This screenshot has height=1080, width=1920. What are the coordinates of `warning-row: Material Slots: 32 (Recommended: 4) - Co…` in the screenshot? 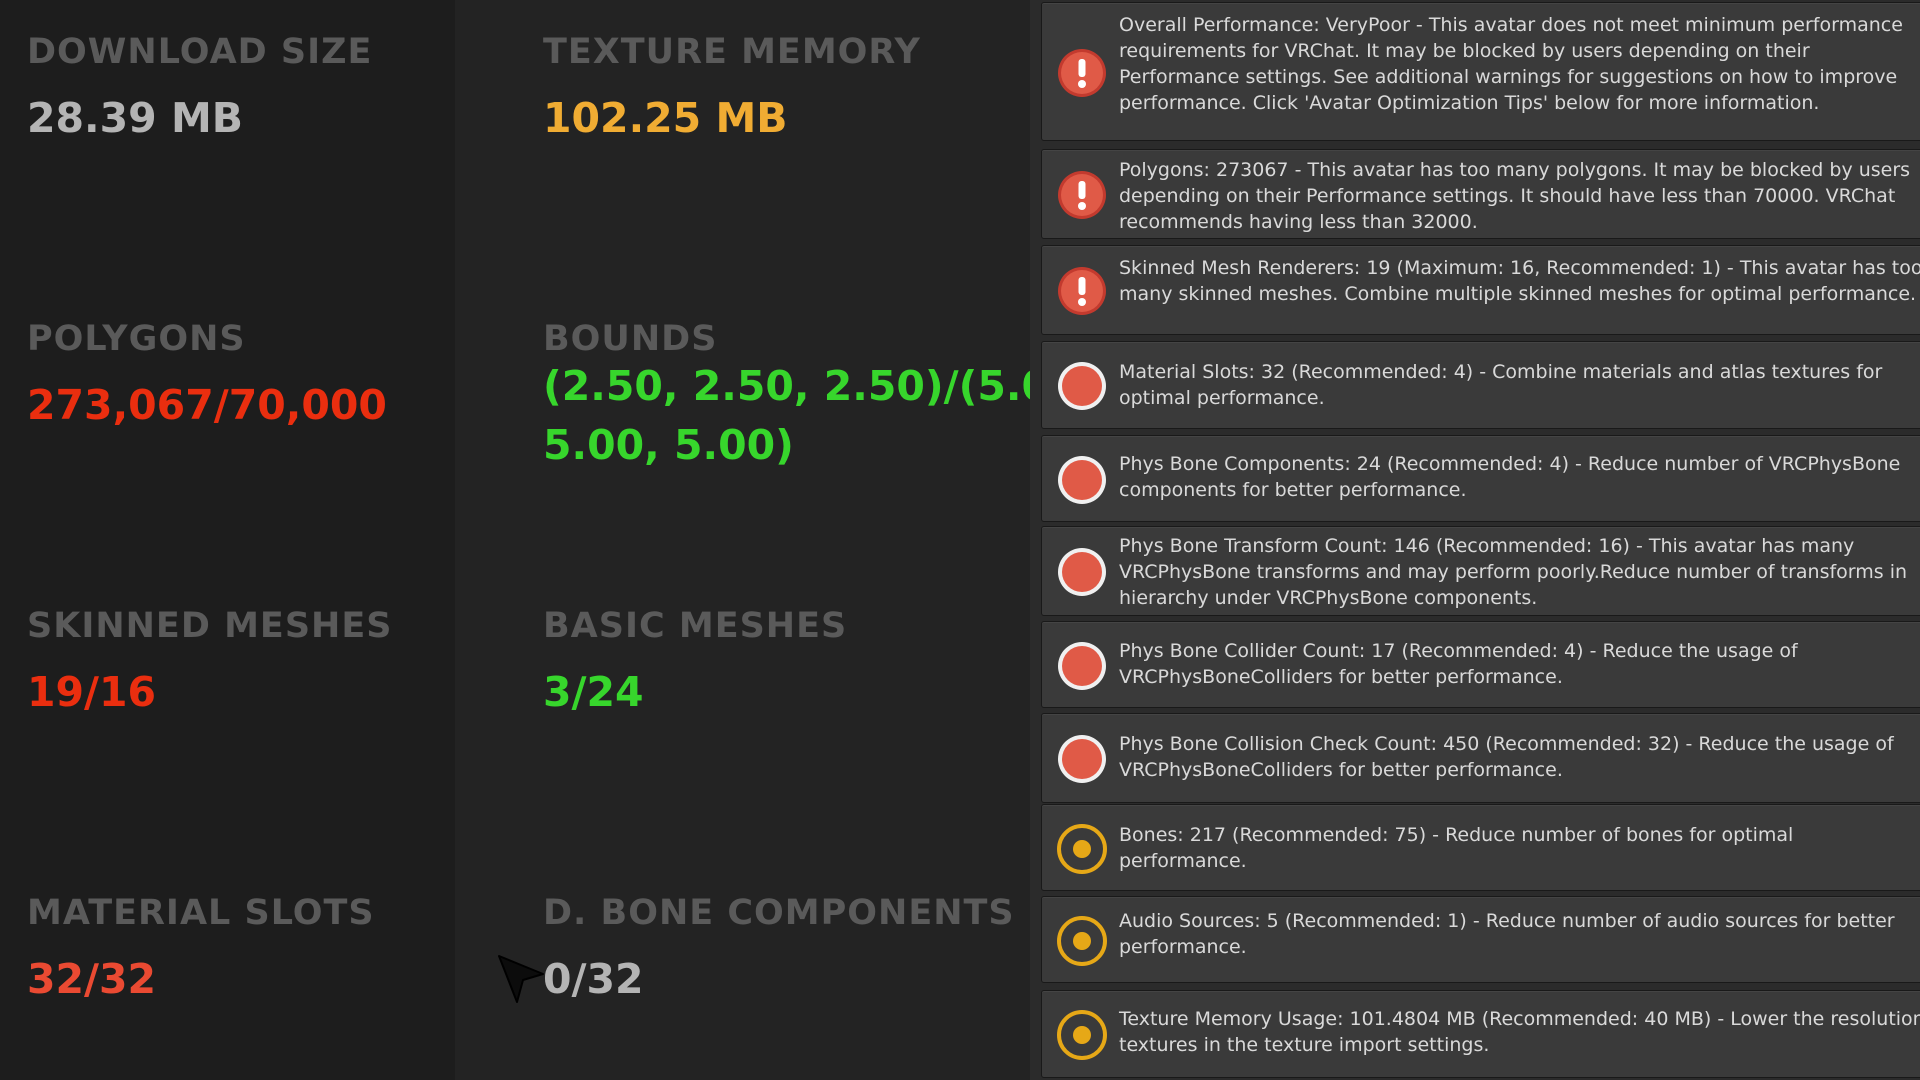 It's located at (1480, 385).